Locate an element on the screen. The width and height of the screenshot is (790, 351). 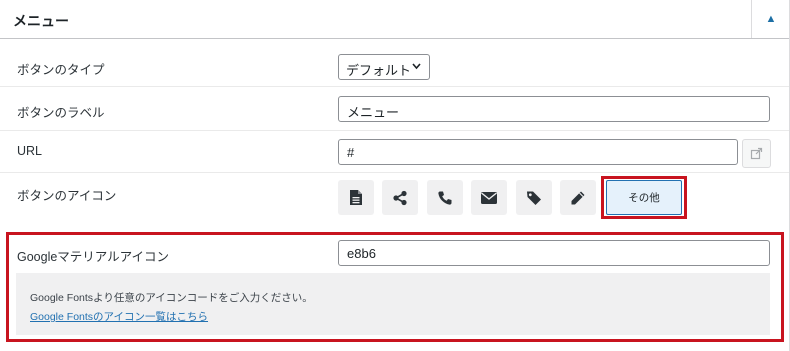
button-label-input: メニュー is located at coordinates (554, 109).